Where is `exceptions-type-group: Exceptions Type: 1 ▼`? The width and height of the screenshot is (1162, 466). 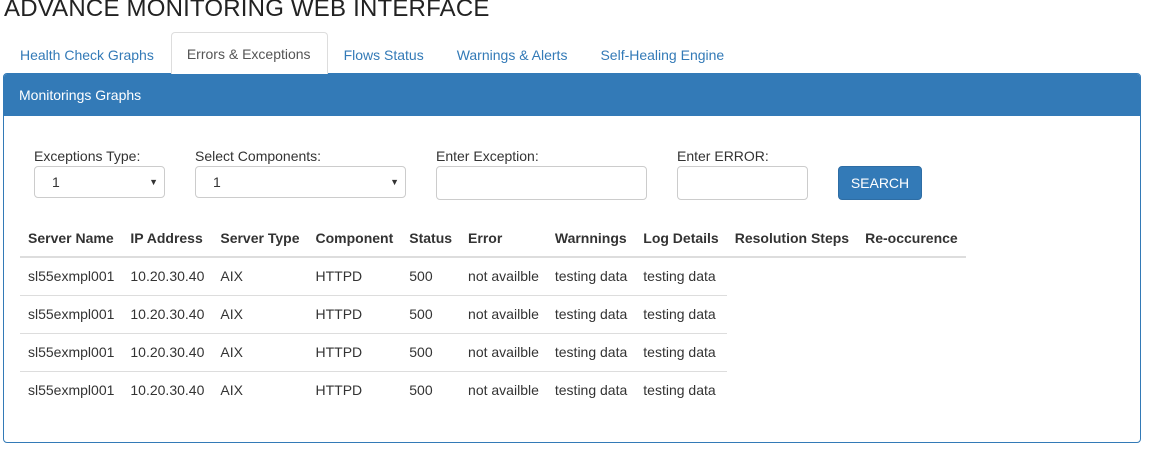
exceptions-type-group: Exceptions Type: 1 ▼ is located at coordinates (99, 172).